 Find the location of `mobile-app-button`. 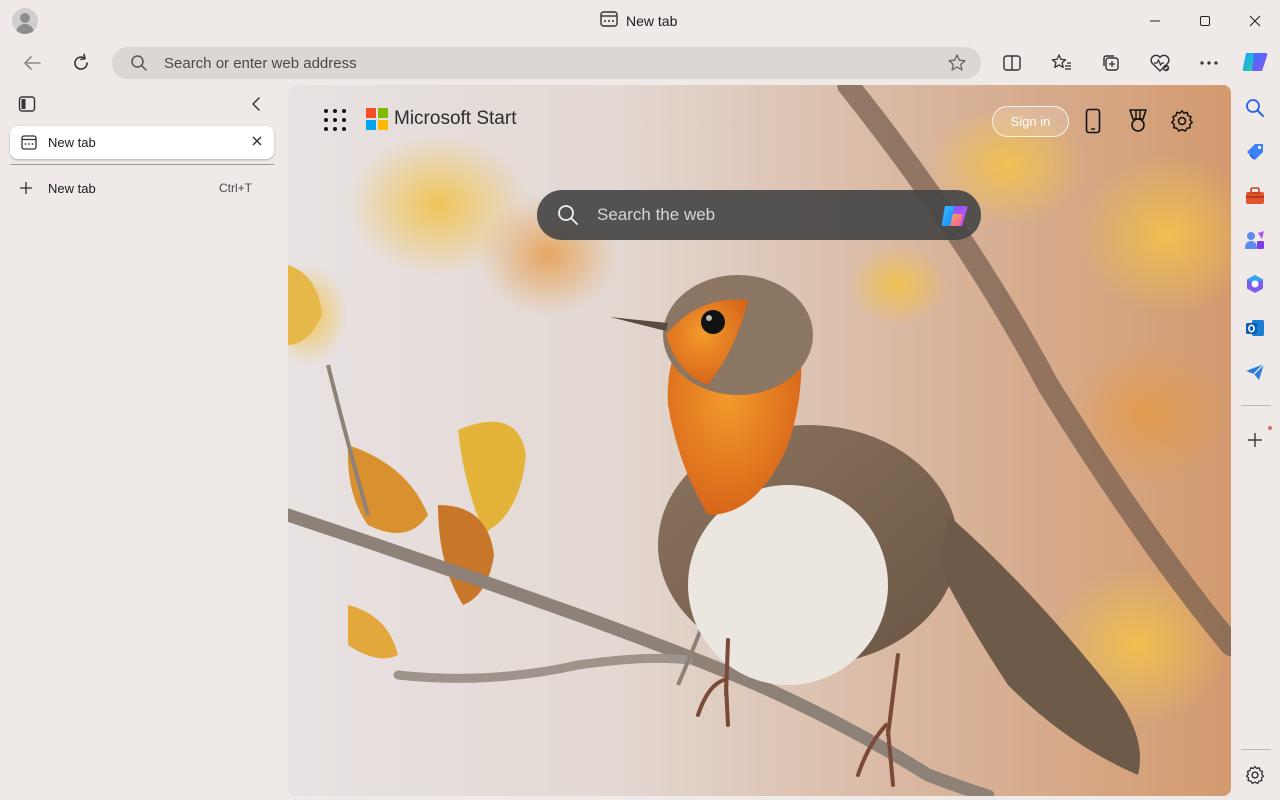

mobile-app-button is located at coordinates (1093, 121).